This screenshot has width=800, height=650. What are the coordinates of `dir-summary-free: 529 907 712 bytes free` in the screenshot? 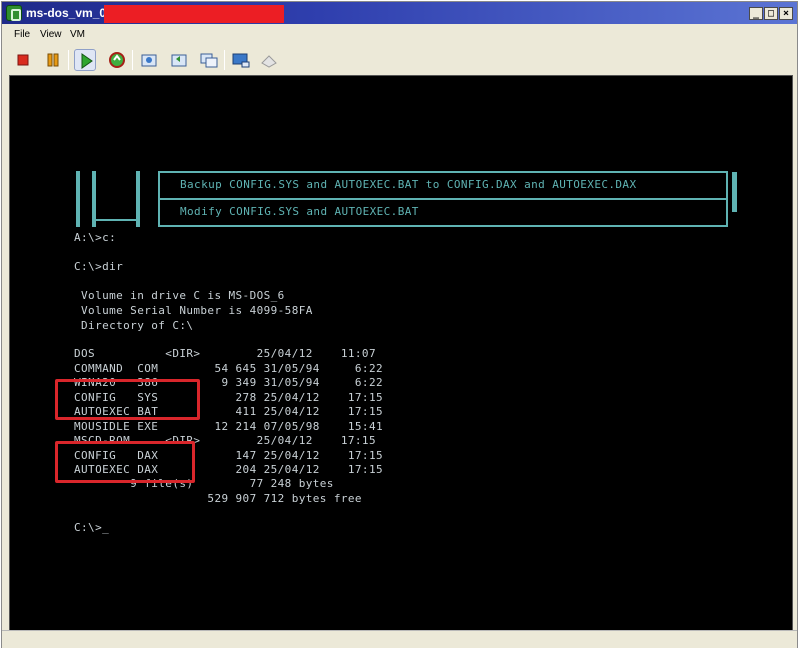 It's located at (218, 498).